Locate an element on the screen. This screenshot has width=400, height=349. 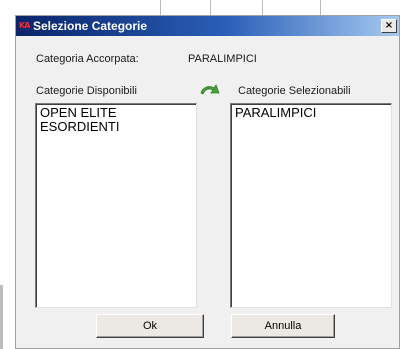
background-window-strip is located at coordinates (200, 8).